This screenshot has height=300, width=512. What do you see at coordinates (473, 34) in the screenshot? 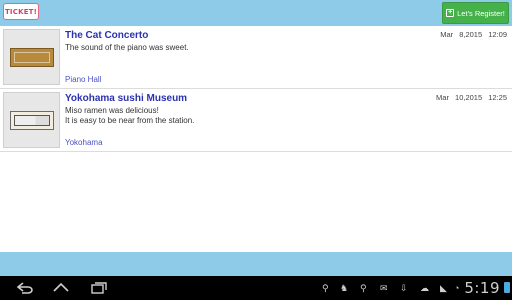
I see `item-date: Mar 8,2015 12:09` at bounding box center [473, 34].